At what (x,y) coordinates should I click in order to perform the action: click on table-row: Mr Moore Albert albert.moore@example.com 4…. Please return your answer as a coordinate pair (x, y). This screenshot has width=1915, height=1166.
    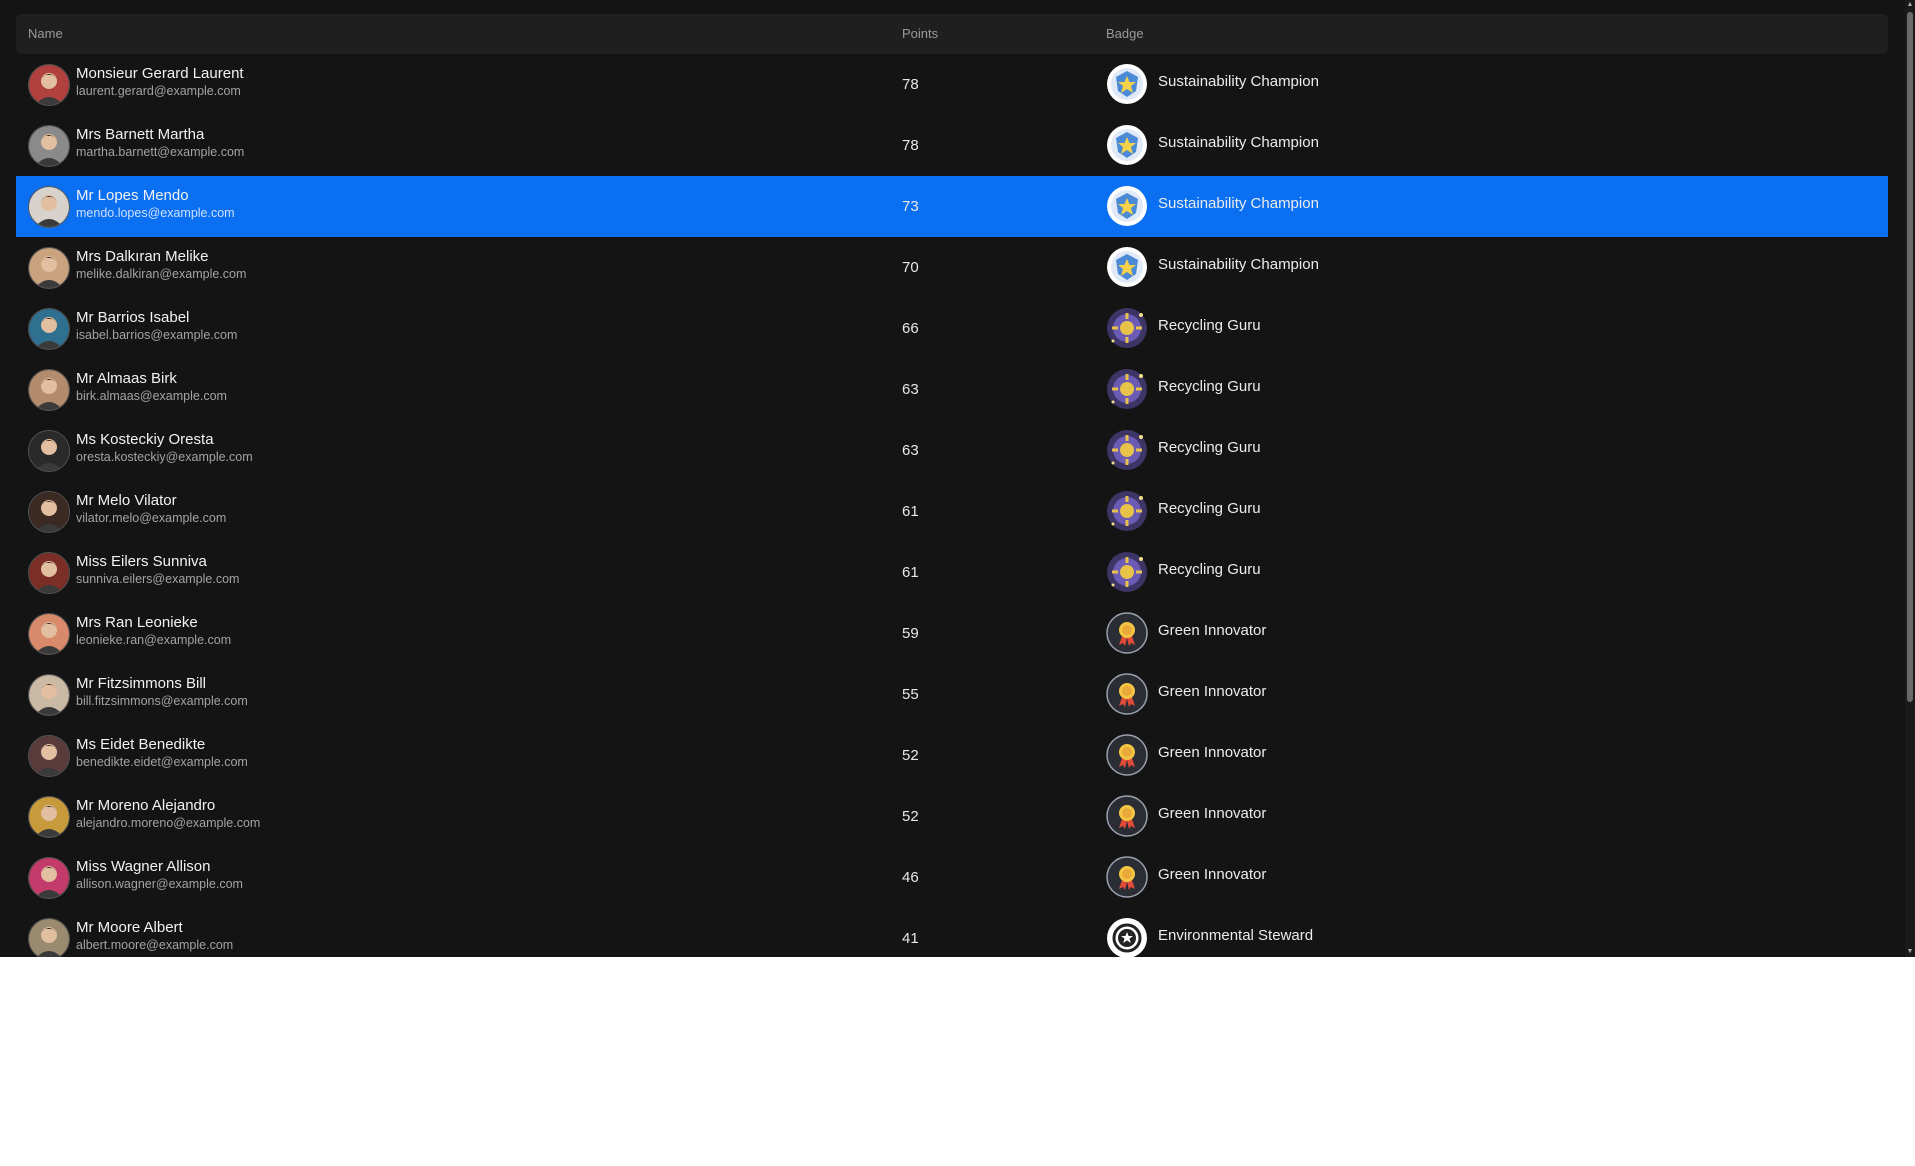
    Looking at the image, I should click on (952, 932).